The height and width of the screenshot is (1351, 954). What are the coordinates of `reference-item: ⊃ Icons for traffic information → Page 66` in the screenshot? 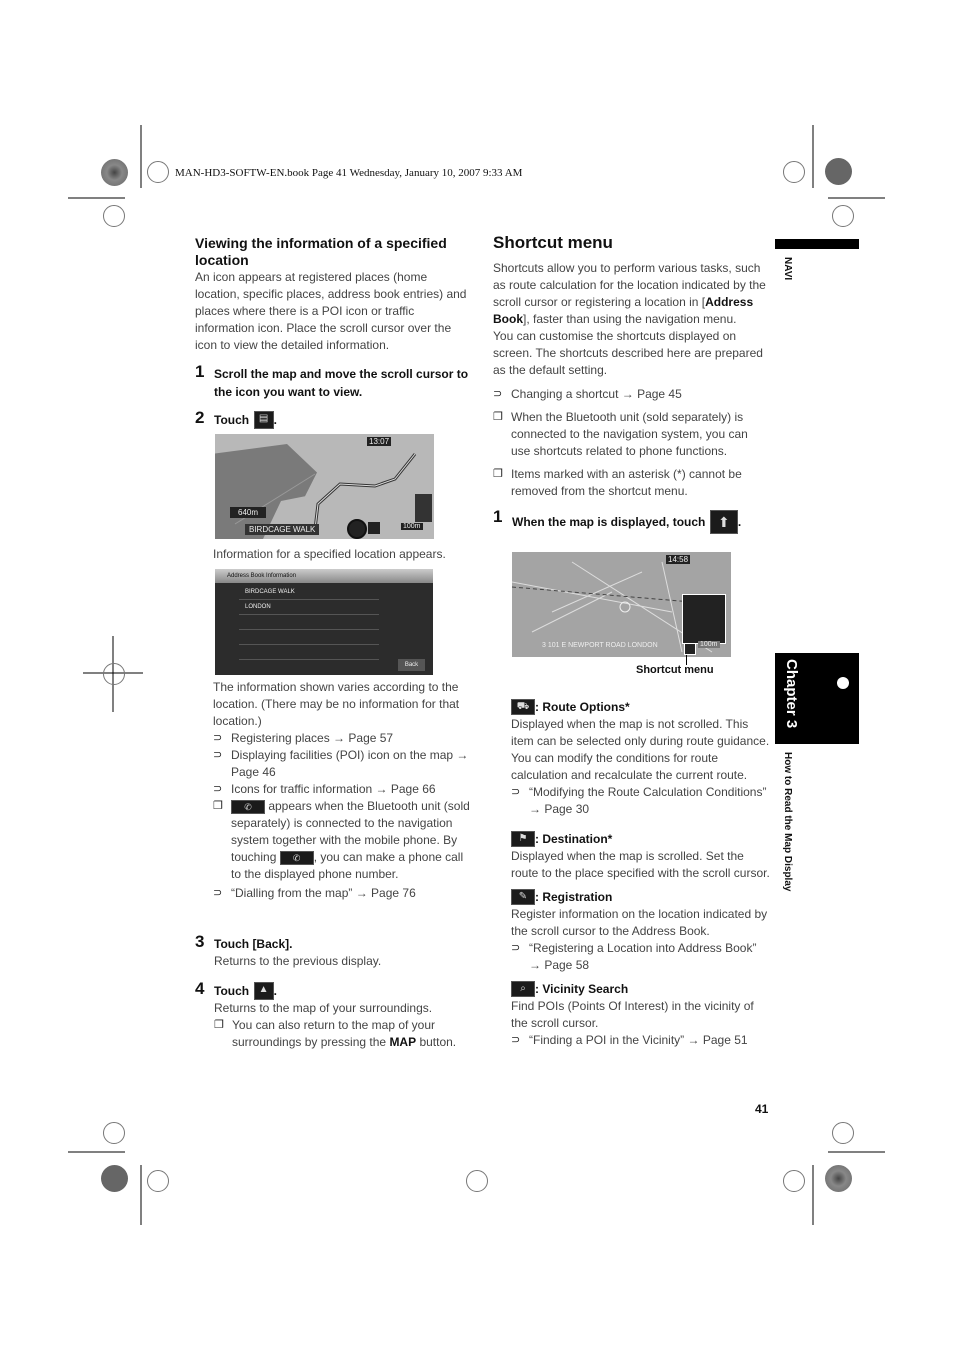 It's located at (344, 789).